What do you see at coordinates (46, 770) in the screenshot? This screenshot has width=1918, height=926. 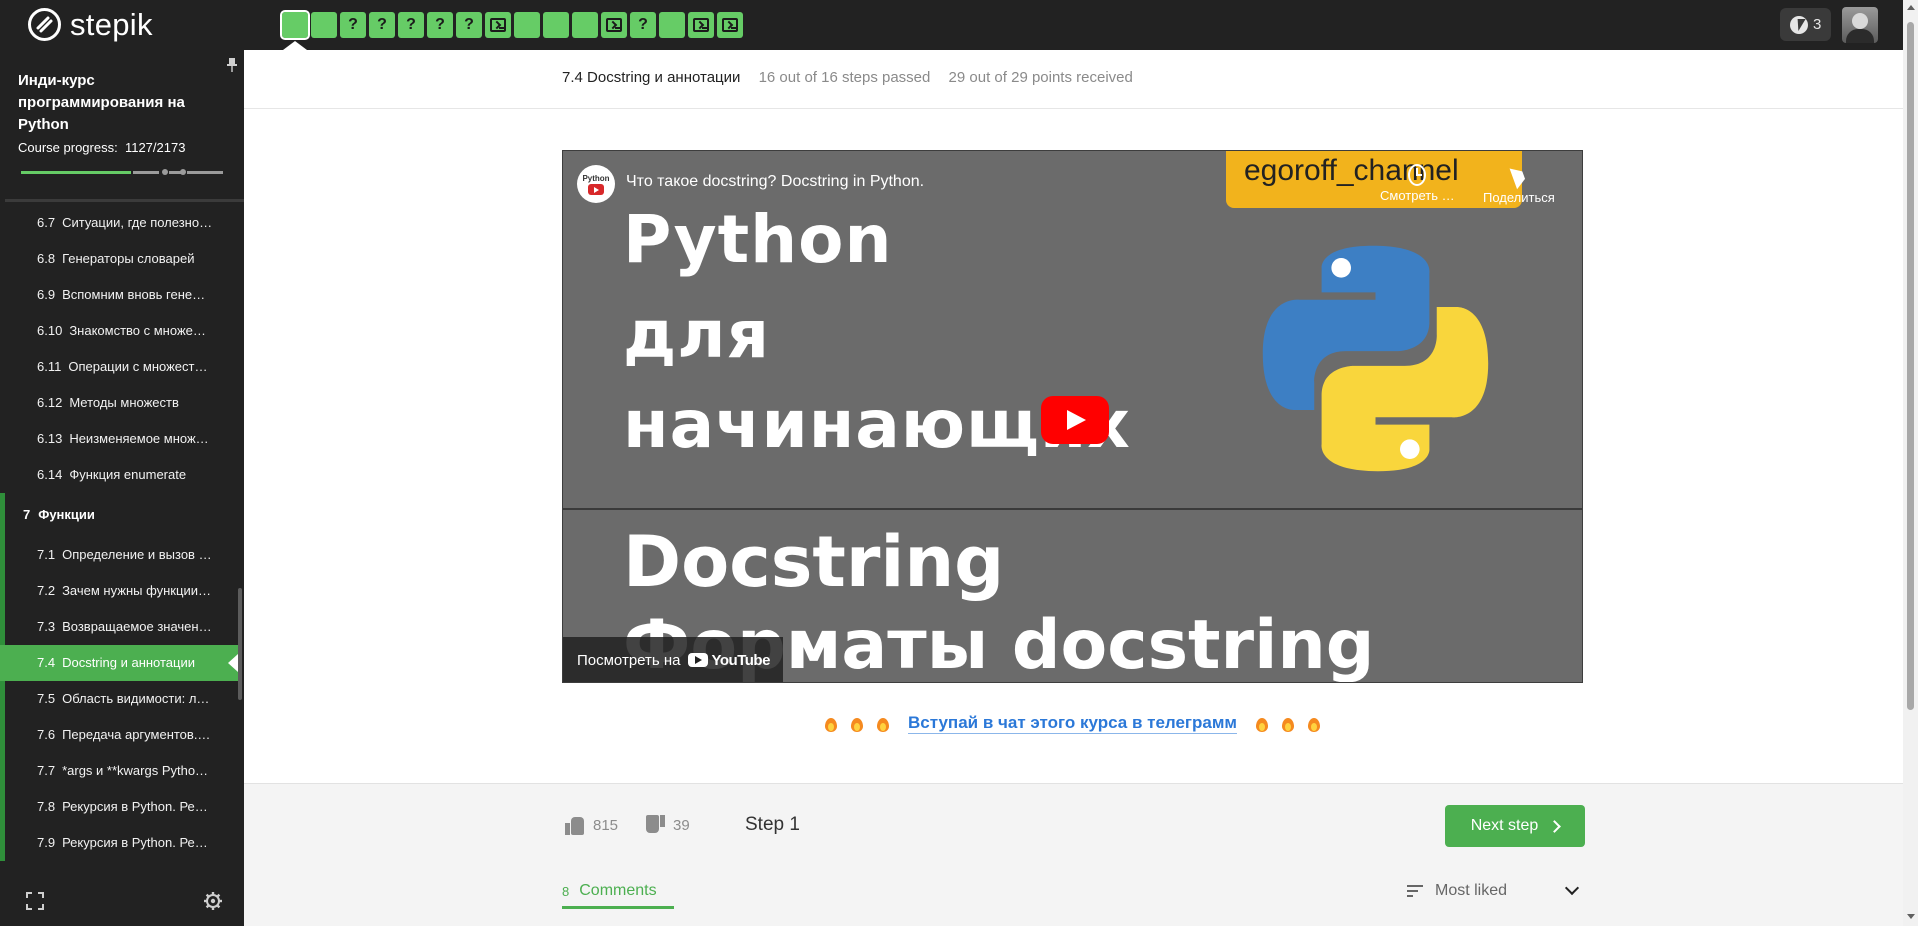 I see `lesson-number: 7.7` at bounding box center [46, 770].